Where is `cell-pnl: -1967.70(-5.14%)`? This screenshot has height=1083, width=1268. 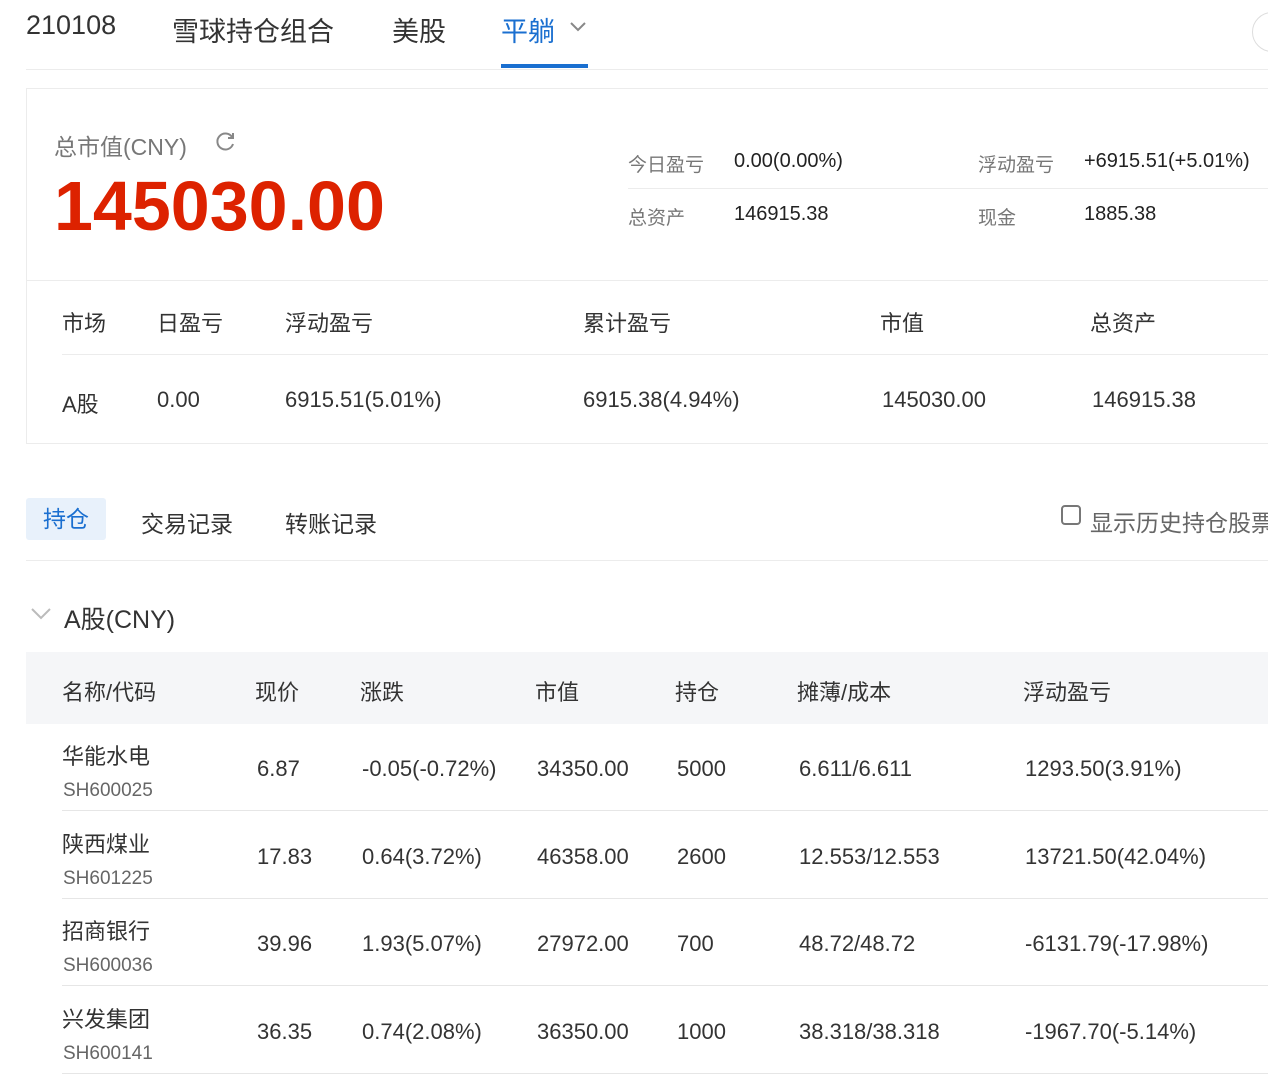 cell-pnl: -1967.70(-5.14%) is located at coordinates (1111, 1031).